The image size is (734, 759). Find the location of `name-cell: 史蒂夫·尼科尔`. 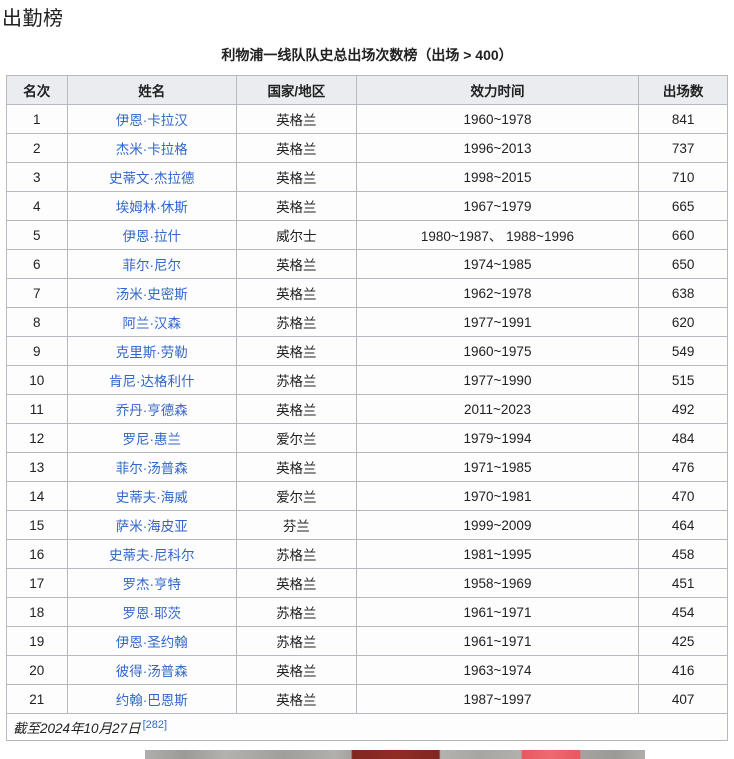

name-cell: 史蒂夫·尼科尔 is located at coordinates (151, 554).